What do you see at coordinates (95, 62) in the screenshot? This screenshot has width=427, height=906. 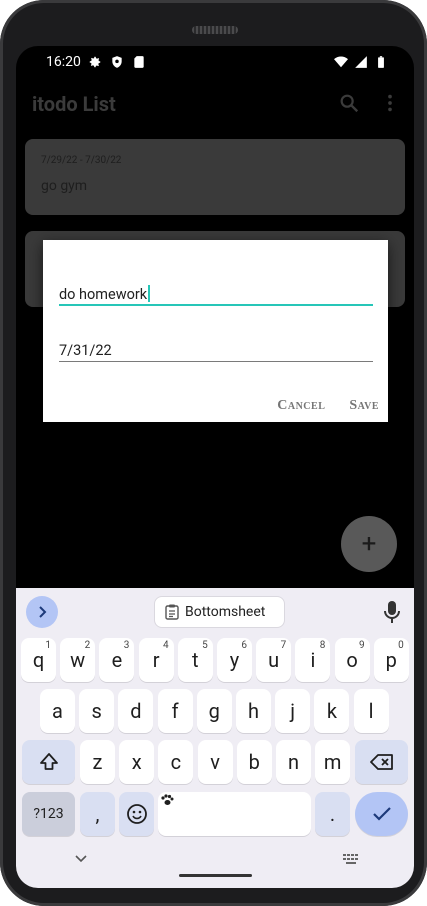 I see `settings-icon` at bounding box center [95, 62].